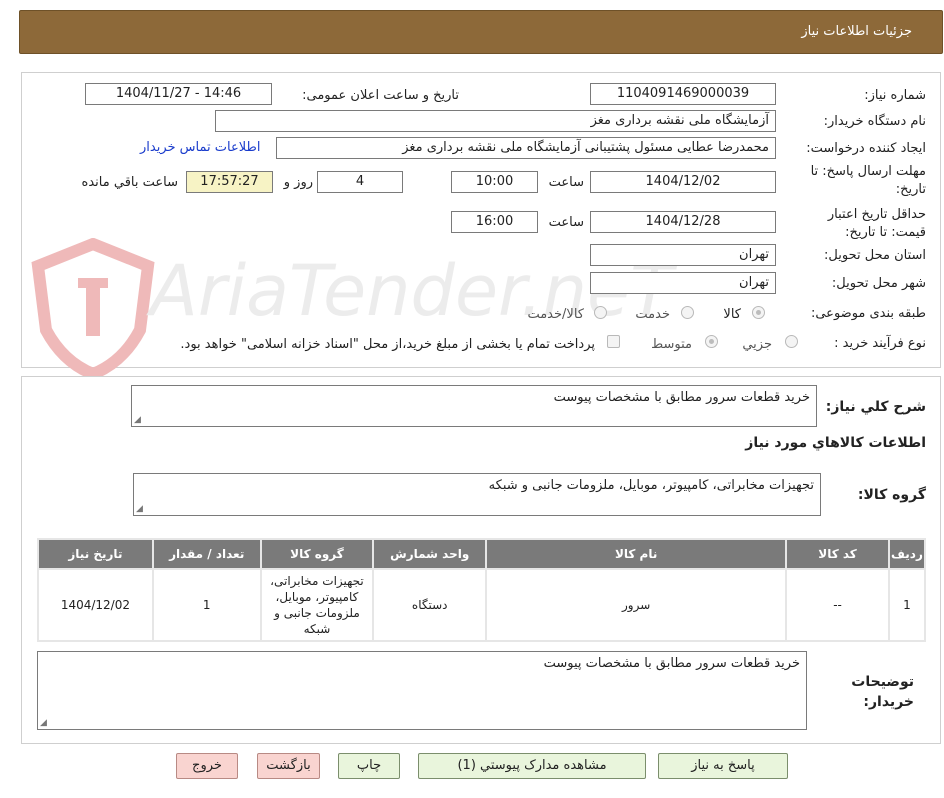 This screenshot has height=798, width=944. I want to click on deadline-label: مهلت ارسال پاسخ: تا تاریخ:, so click(868, 180).